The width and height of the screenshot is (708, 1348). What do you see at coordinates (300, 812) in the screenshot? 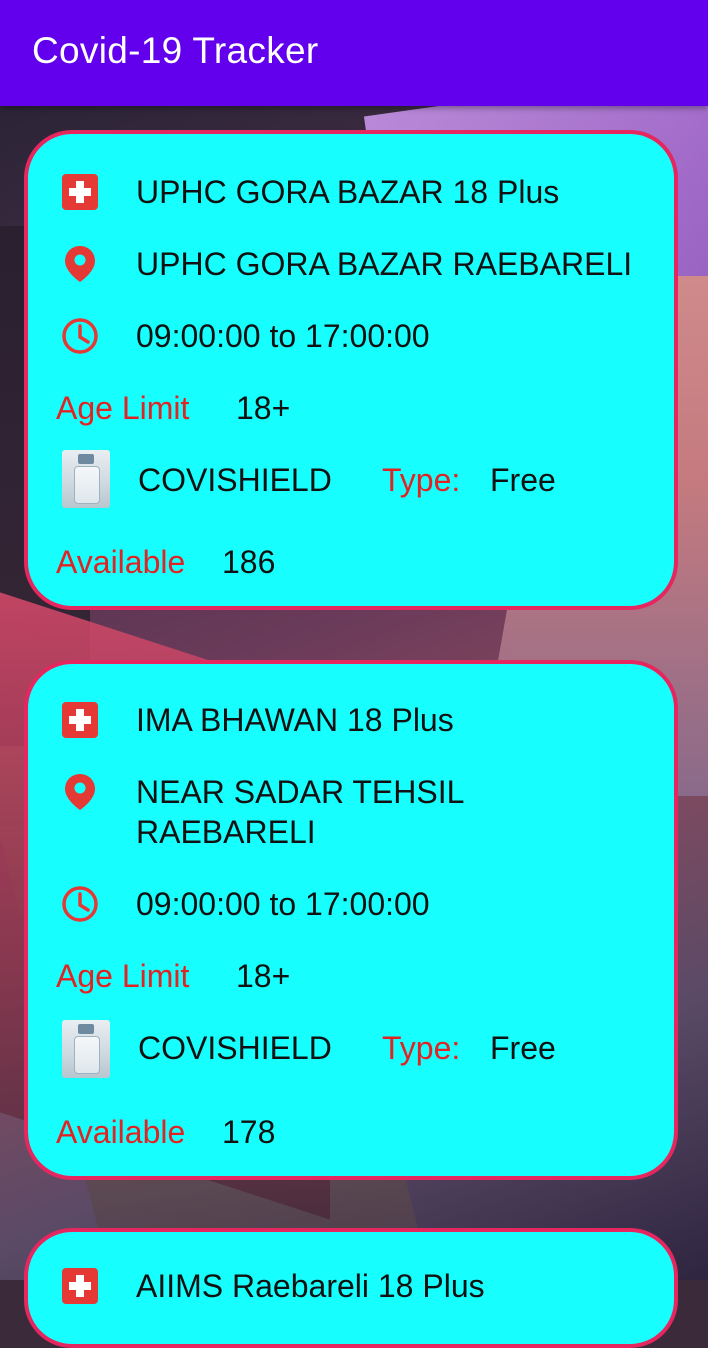
I see `center-address: NEAR SADAR TEHSIL RAEBARELI` at bounding box center [300, 812].